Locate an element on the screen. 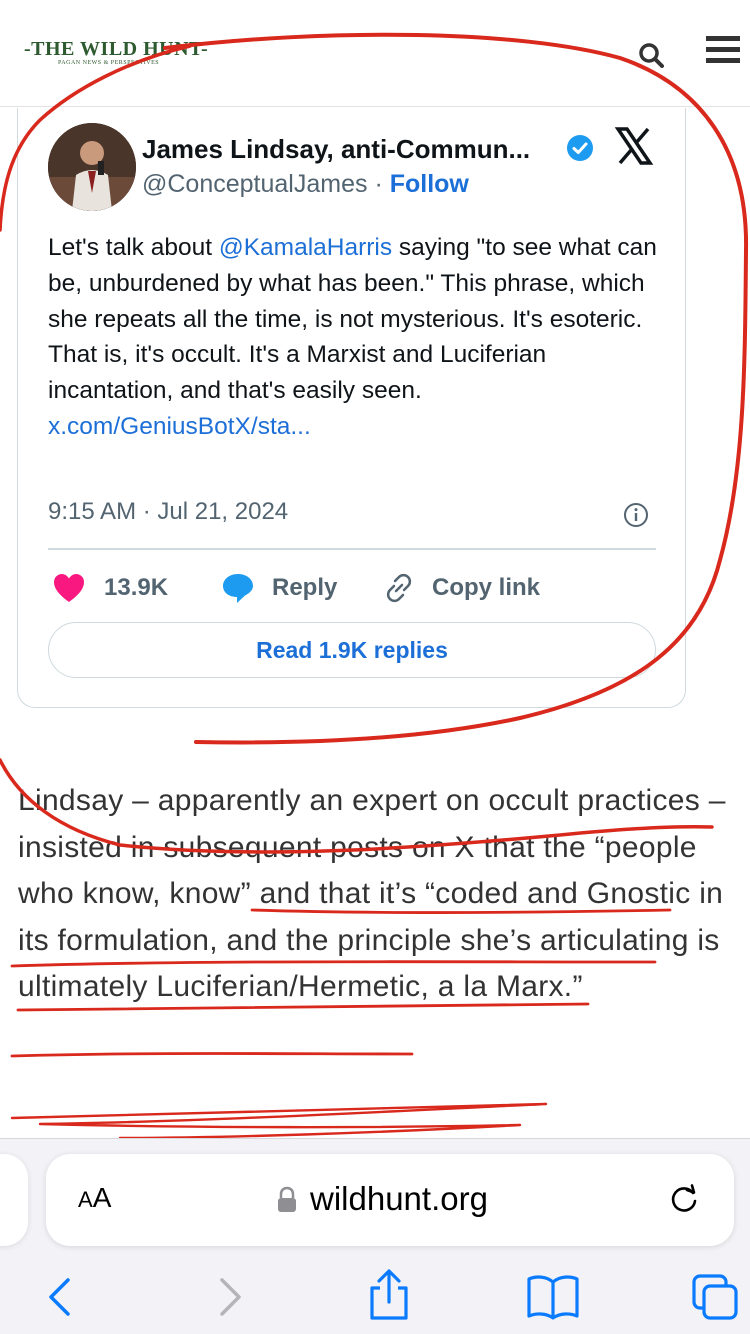 The image size is (750, 1334). verified-badge-icon is located at coordinates (580, 148).